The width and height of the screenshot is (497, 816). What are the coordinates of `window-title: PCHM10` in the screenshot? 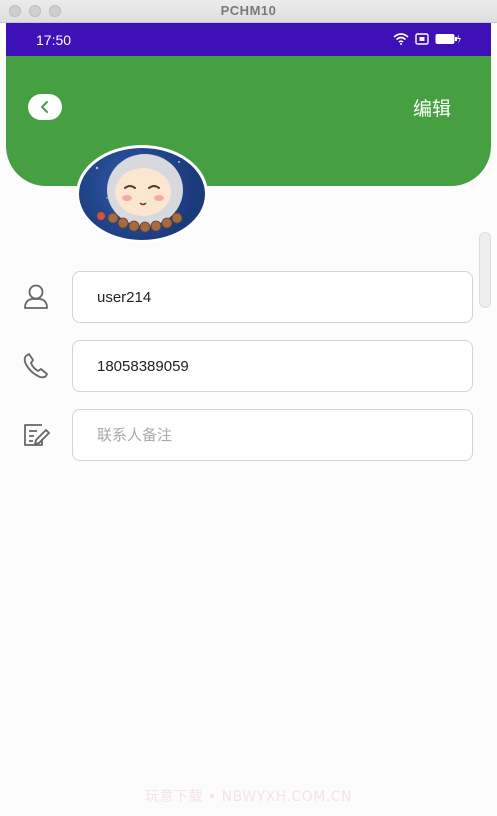 It's located at (248, 10).